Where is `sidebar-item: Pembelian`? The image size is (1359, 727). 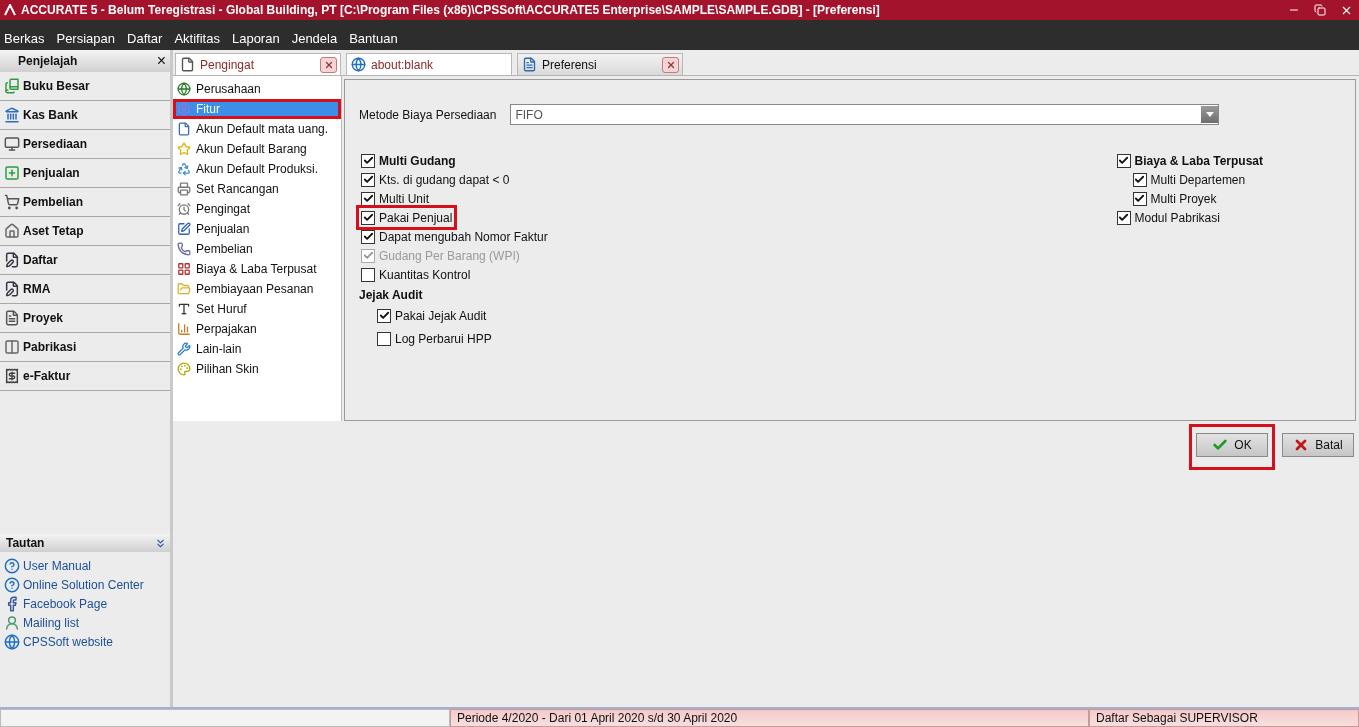 sidebar-item: Pembelian is located at coordinates (85, 202).